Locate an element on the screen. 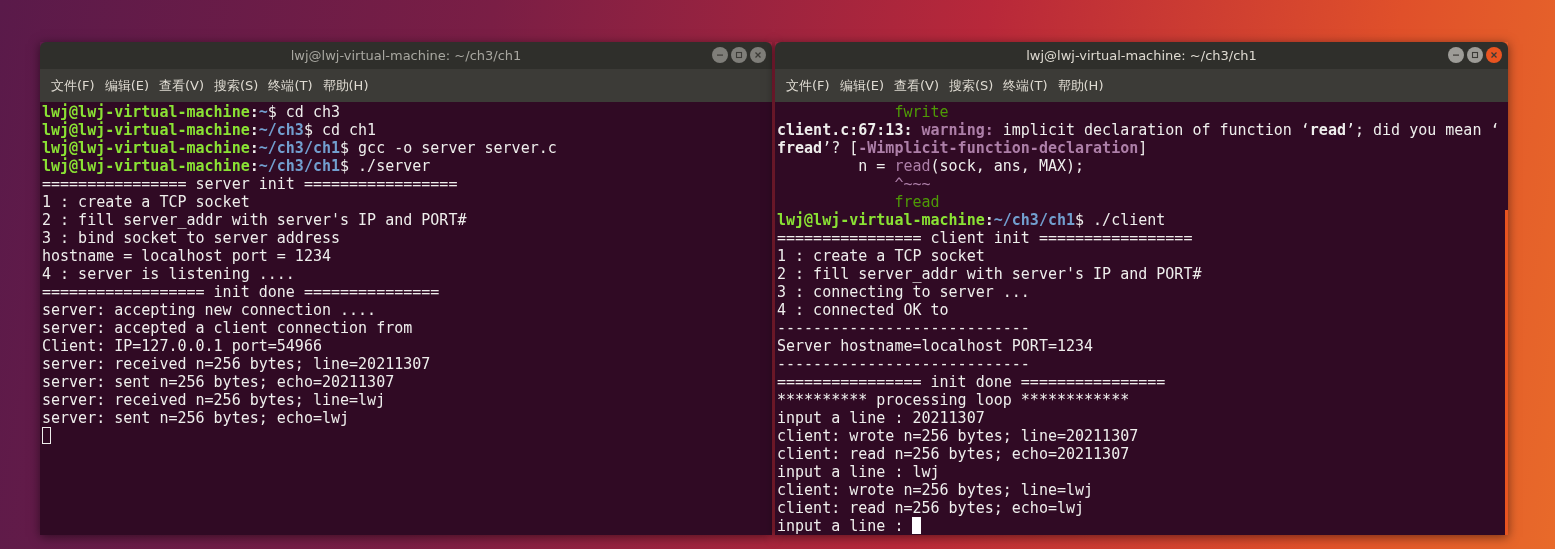 This screenshot has height=549, width=1555. terminal-line: fread is located at coordinates (917, 202).